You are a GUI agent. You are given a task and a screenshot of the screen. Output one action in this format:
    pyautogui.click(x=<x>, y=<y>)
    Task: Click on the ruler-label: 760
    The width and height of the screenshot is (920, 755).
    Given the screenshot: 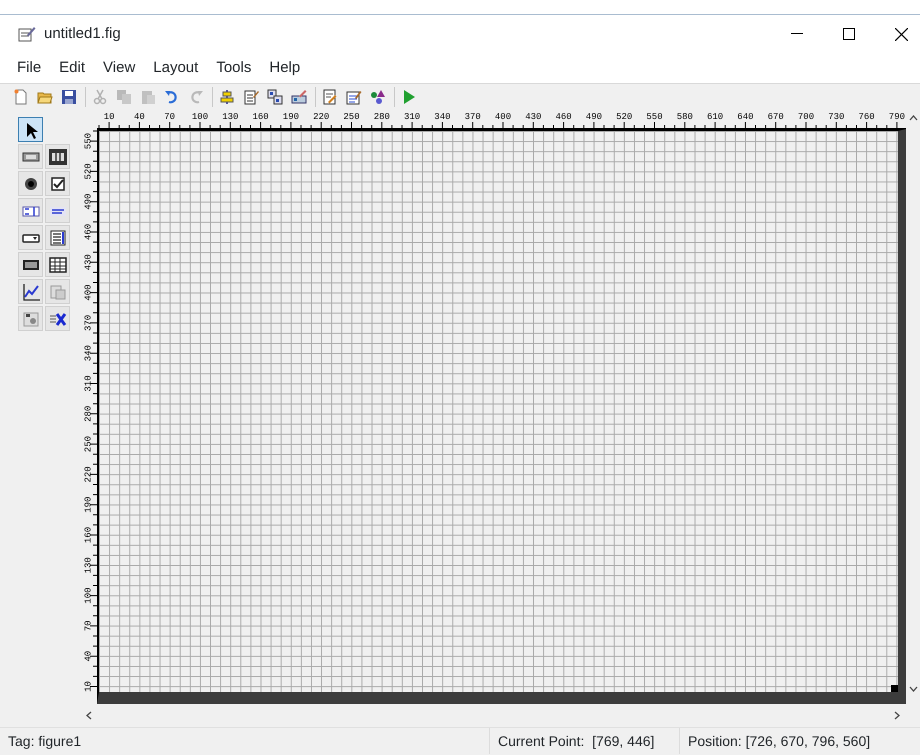 What is the action you would take?
    pyautogui.click(x=866, y=117)
    